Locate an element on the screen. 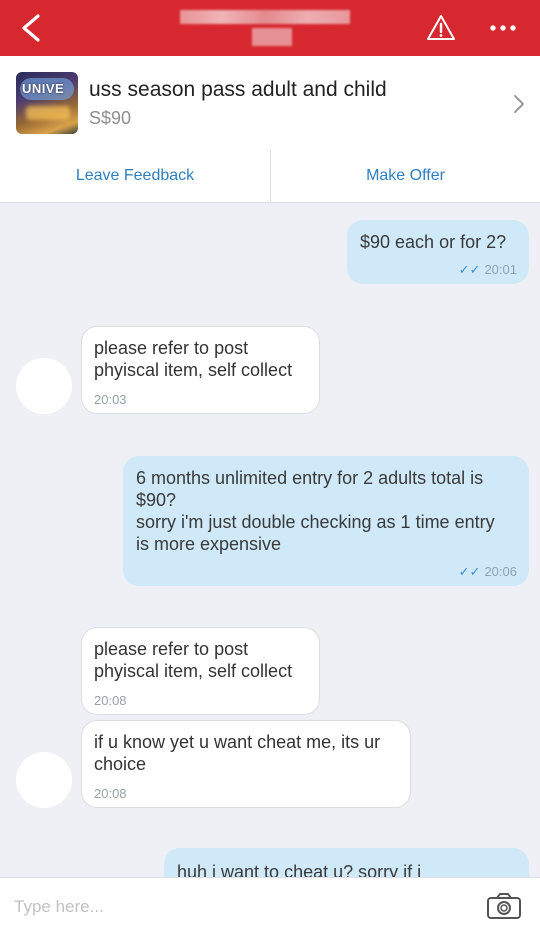 The height and width of the screenshot is (934, 540). chevron-left-icon is located at coordinates (31, 28).